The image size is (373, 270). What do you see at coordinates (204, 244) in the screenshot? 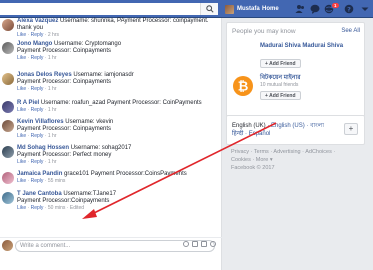
I see `gif-icon` at bounding box center [204, 244].